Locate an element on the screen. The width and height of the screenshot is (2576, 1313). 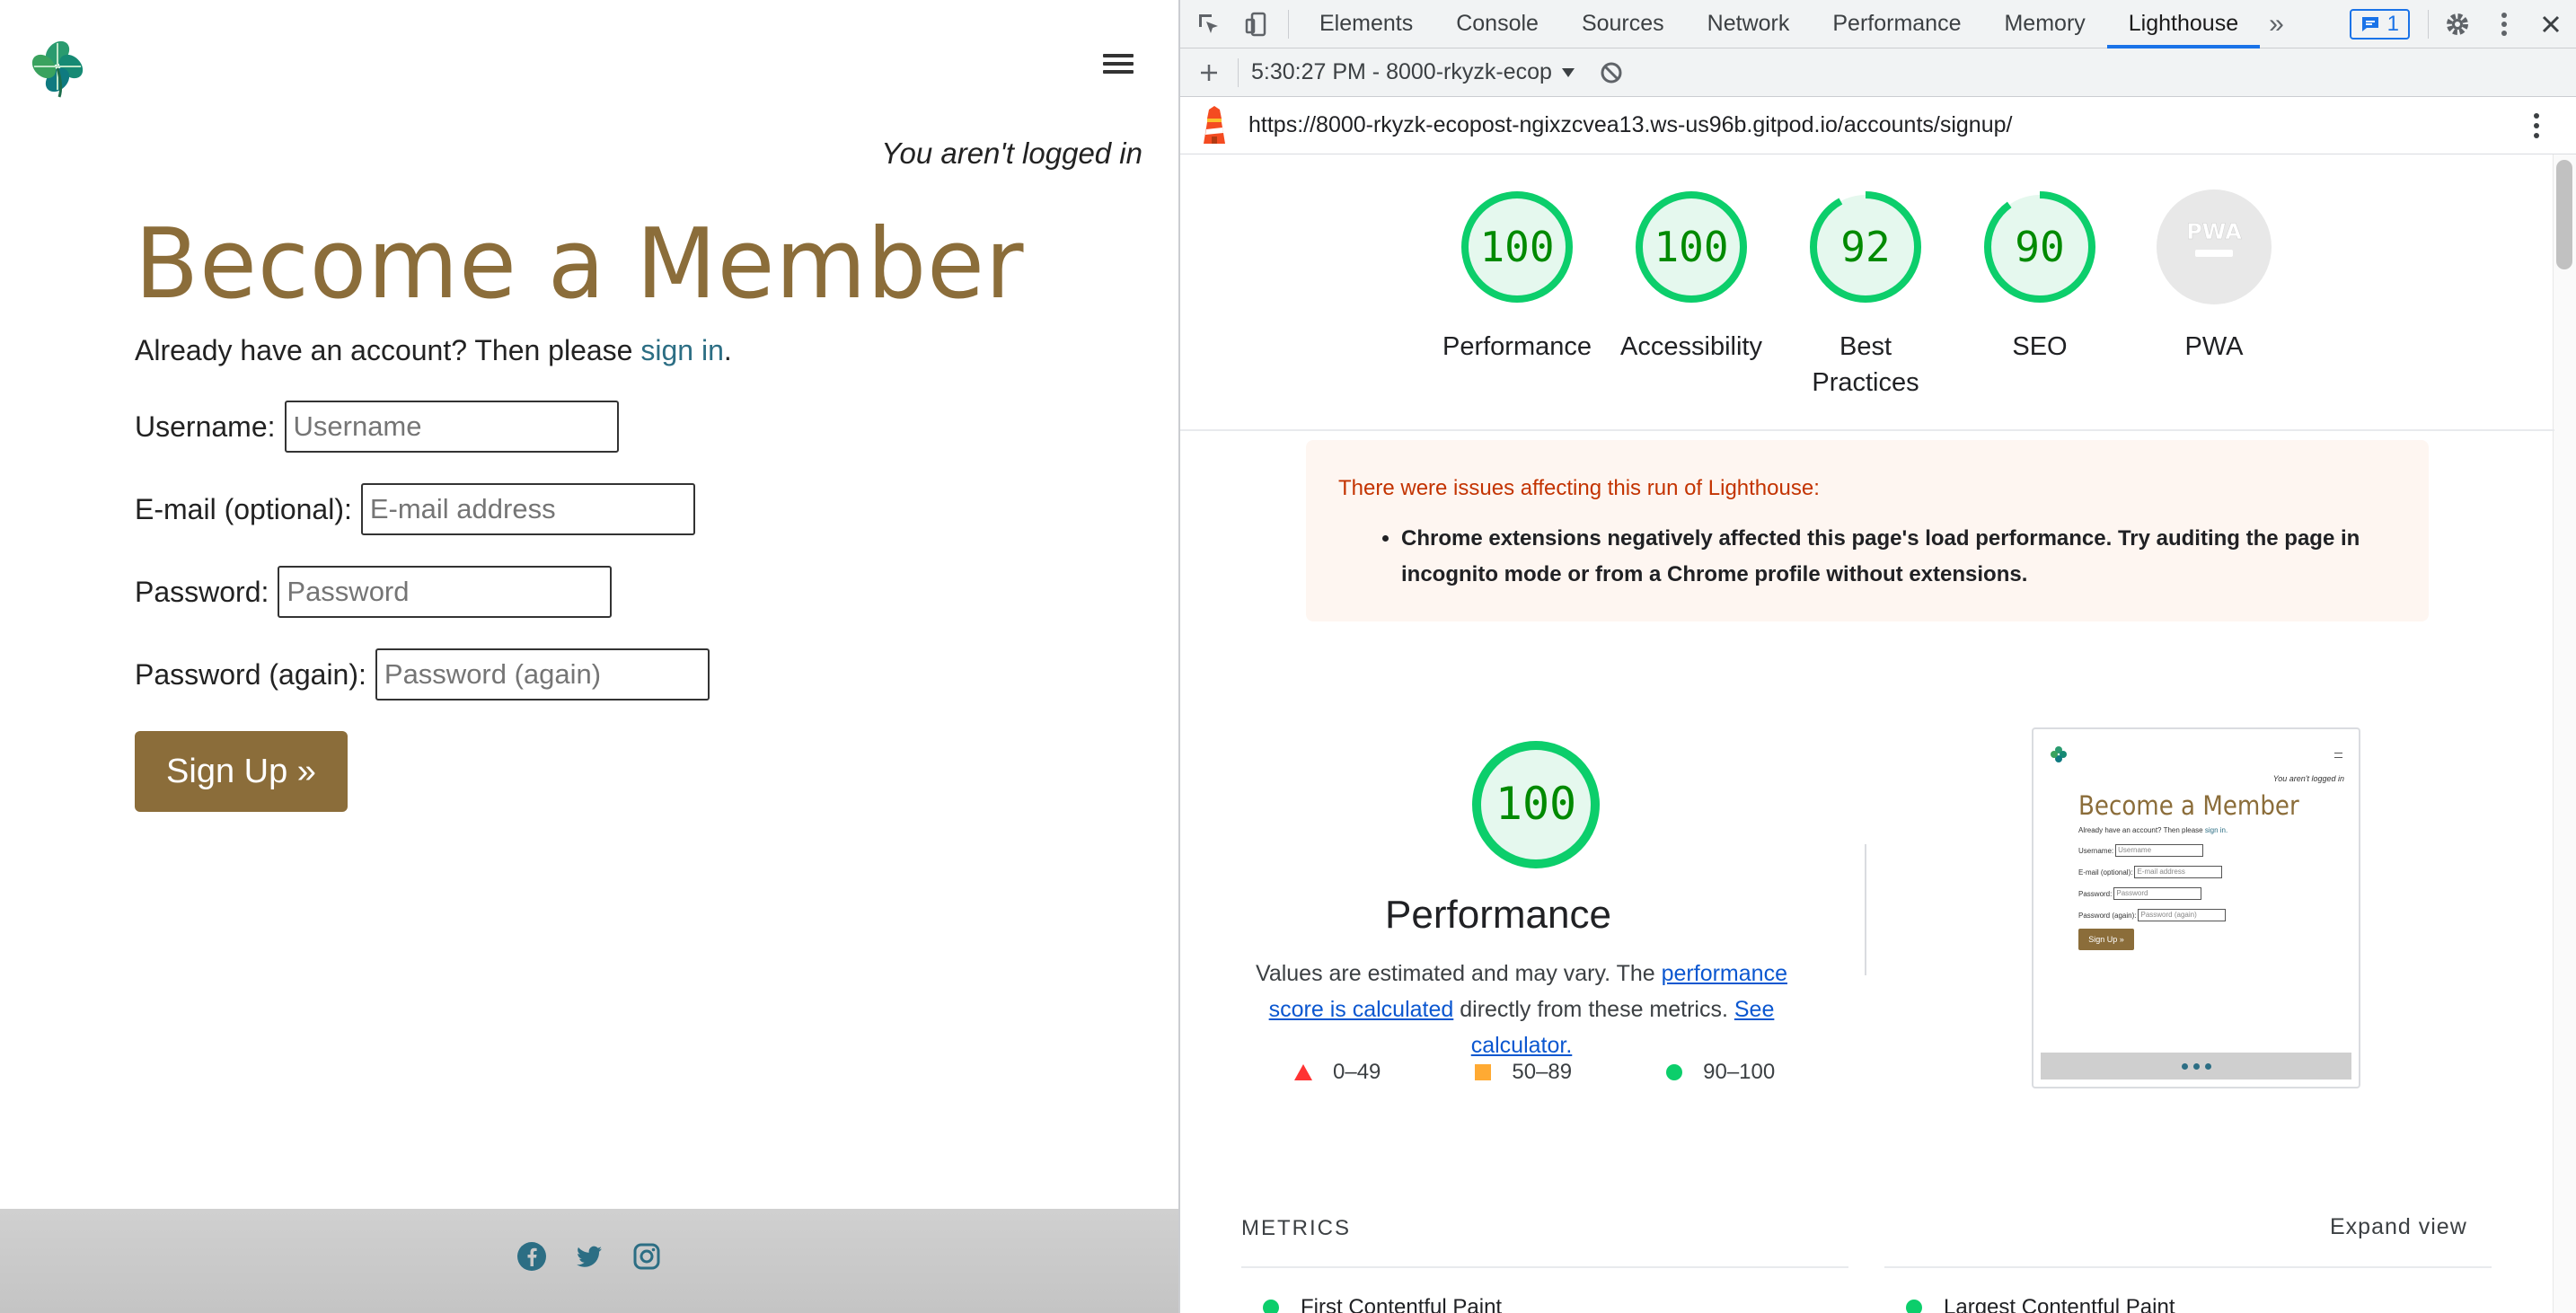
thumbnail-row-password: Password is located at coordinates (2140, 893).